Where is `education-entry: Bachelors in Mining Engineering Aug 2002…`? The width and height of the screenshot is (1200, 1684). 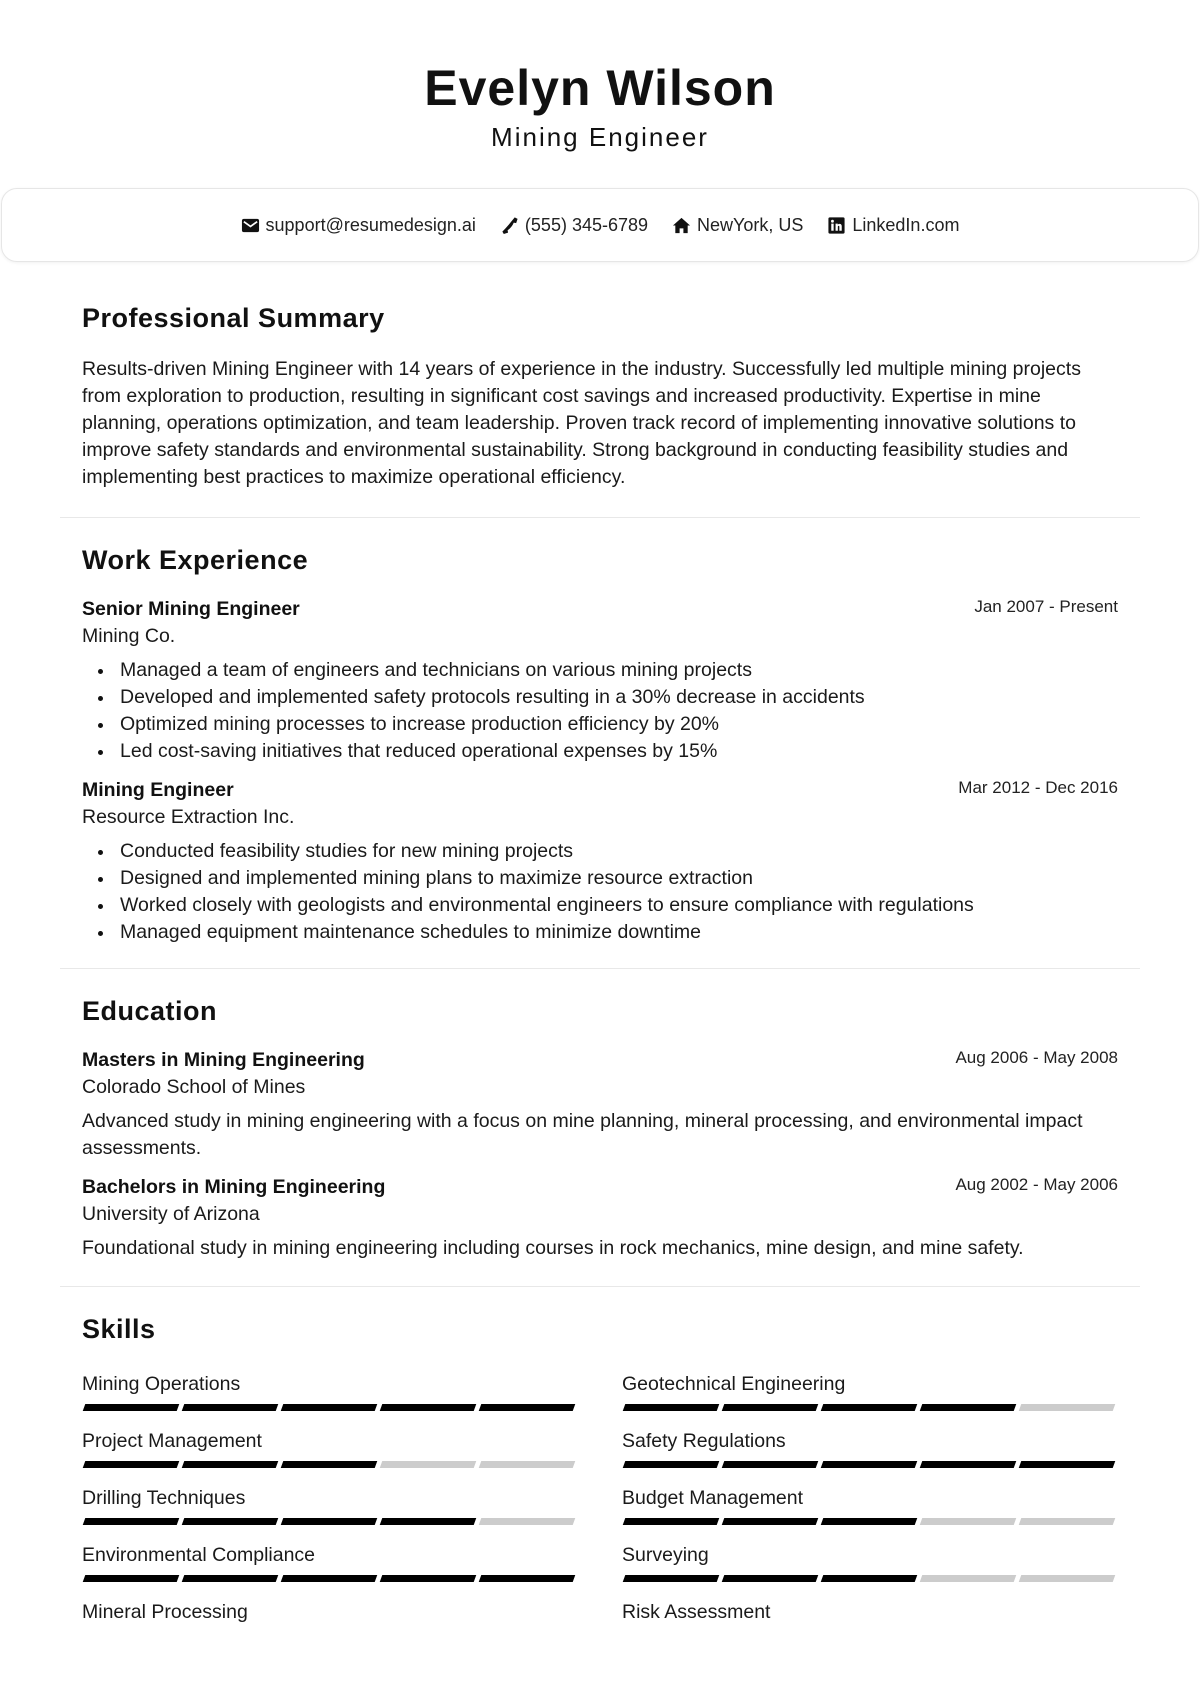 education-entry: Bachelors in Mining Engineering Aug 2002… is located at coordinates (600, 1218).